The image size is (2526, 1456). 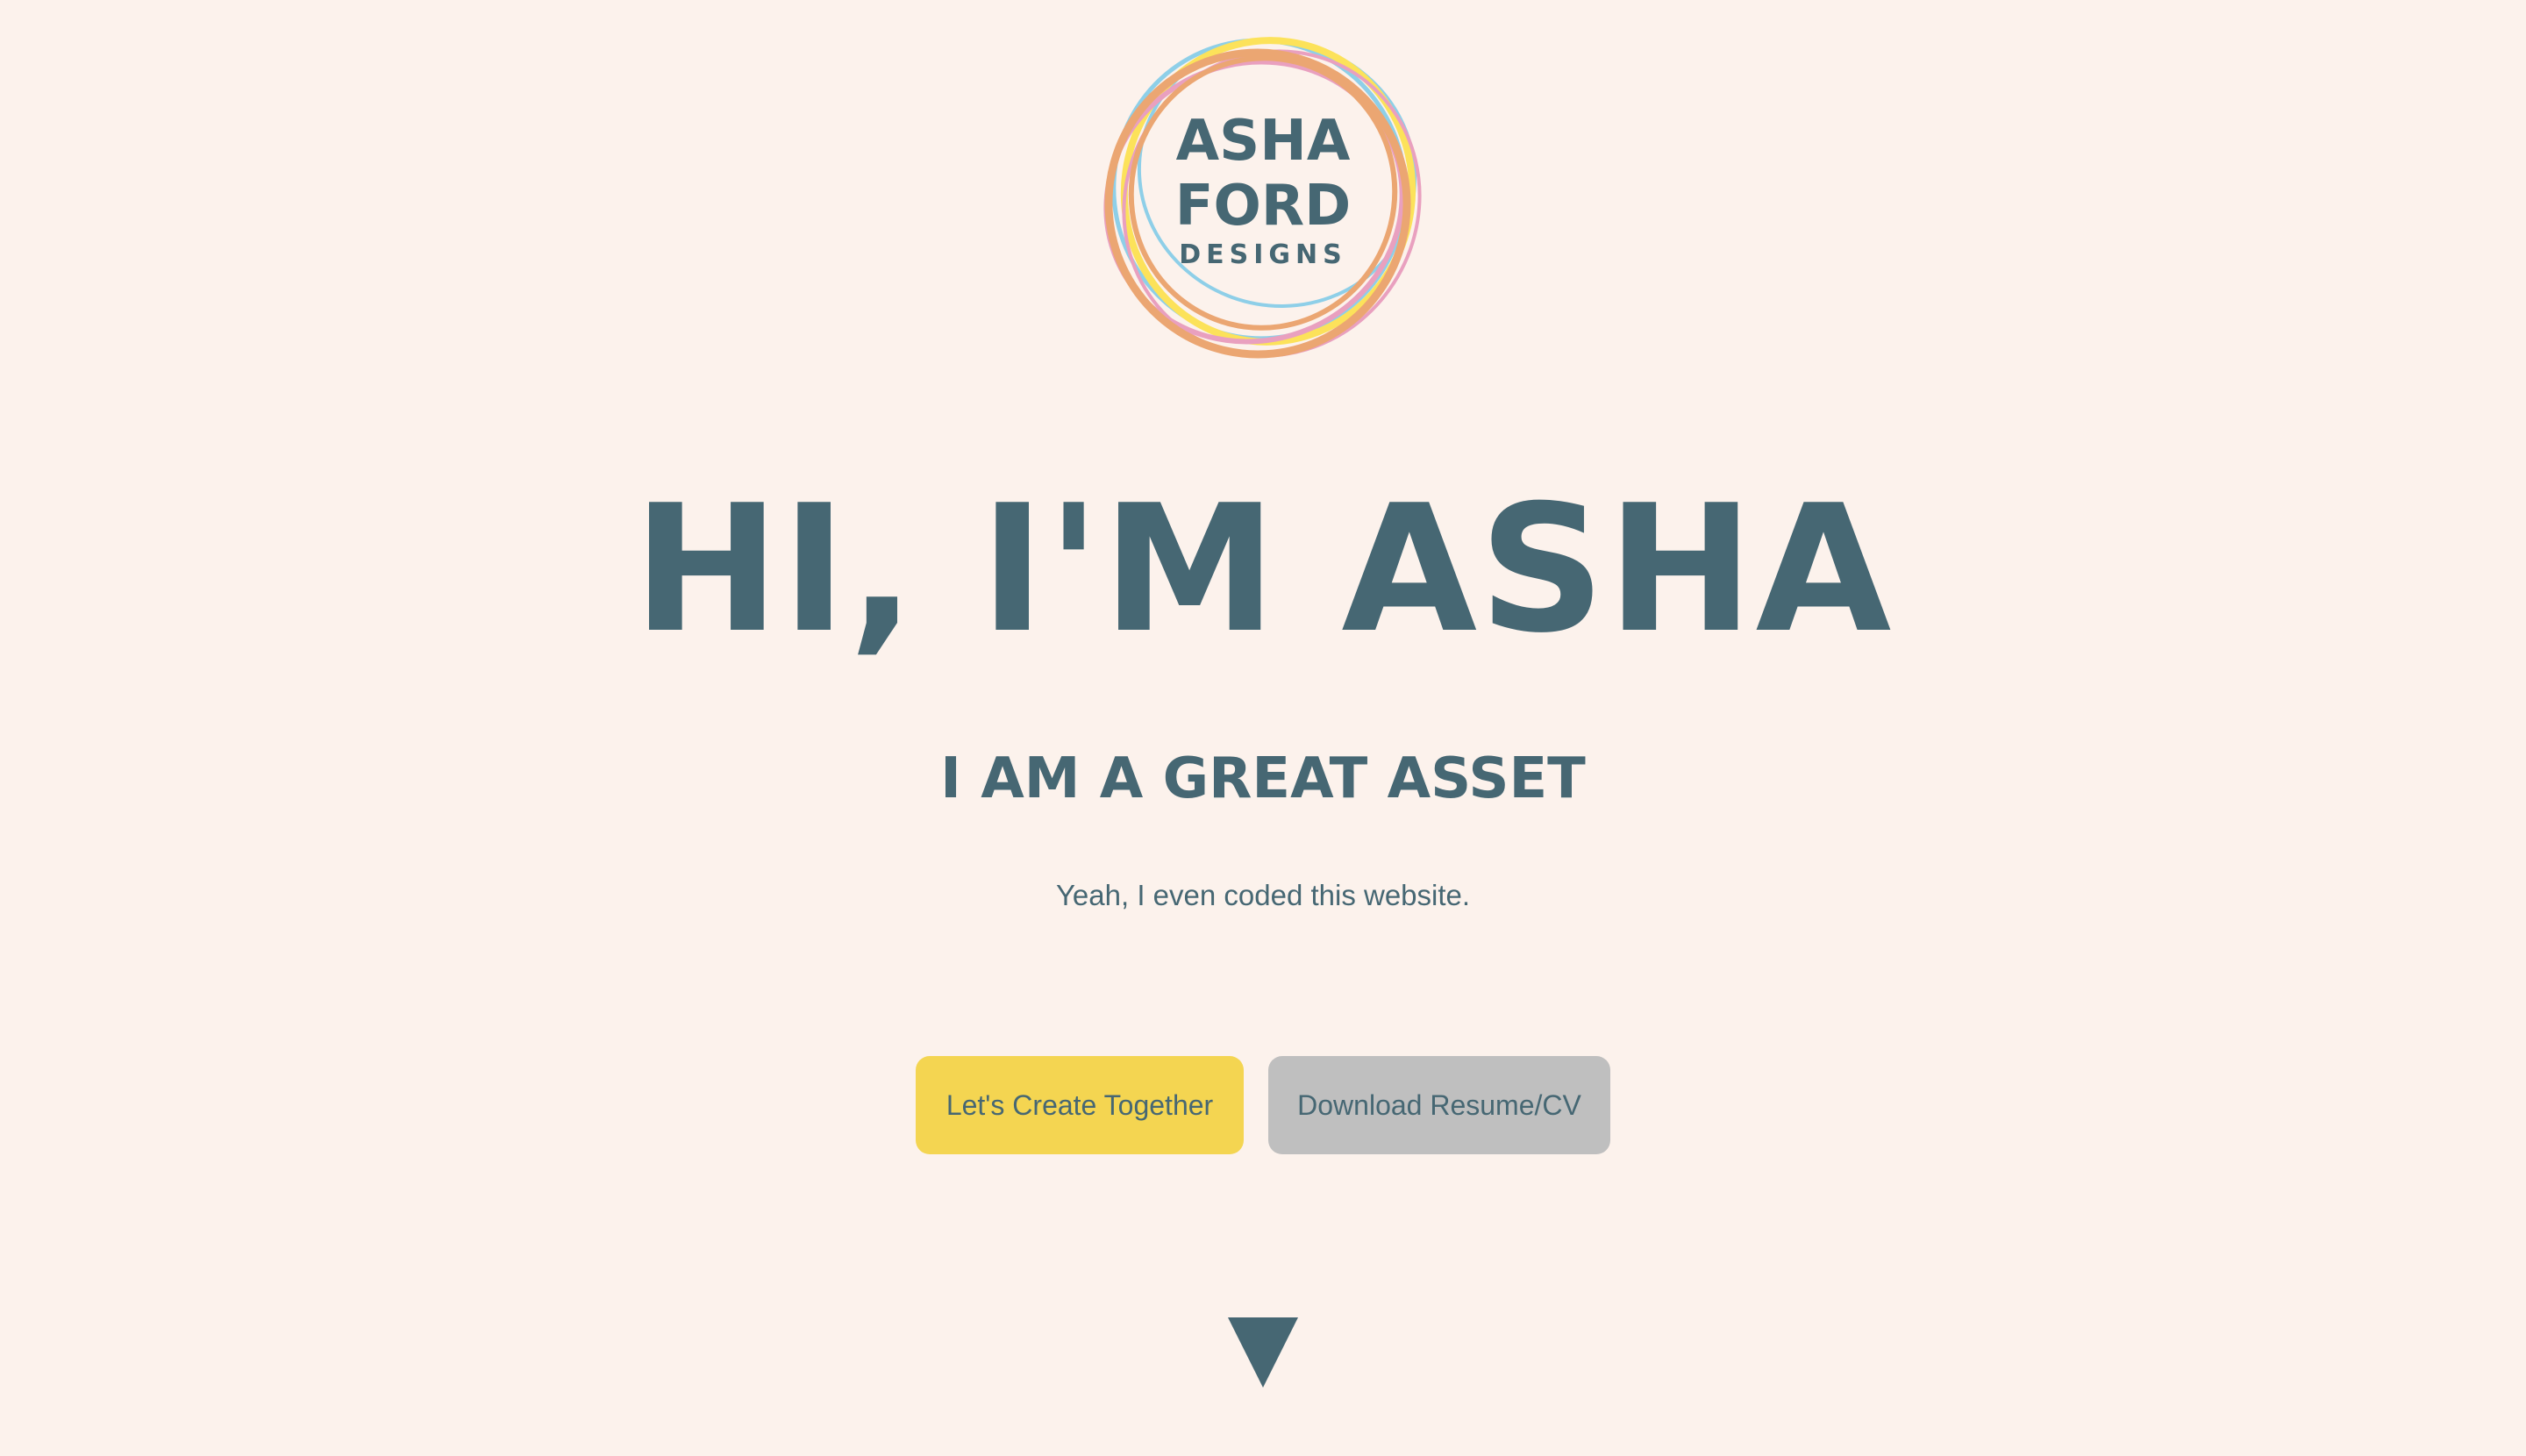 I want to click on hero-tagline: Yeah, I even coded this website., so click(x=1263, y=895).